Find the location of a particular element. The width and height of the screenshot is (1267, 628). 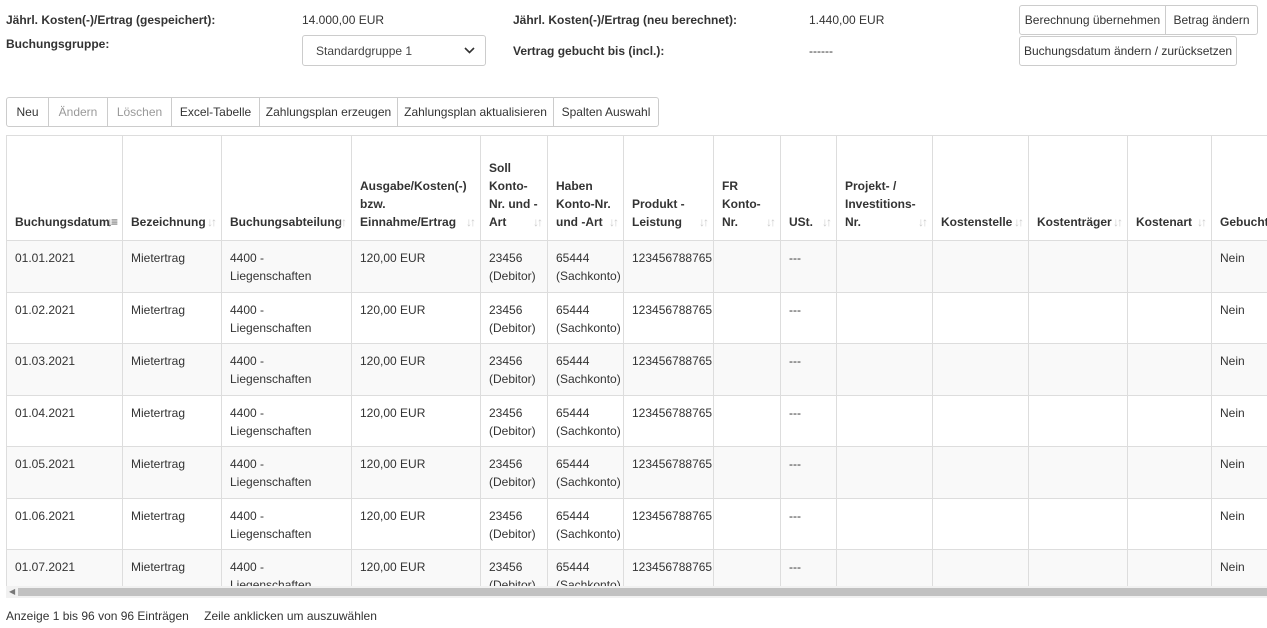

booking-group-label: Buchungsgruppe: is located at coordinates (58, 44).